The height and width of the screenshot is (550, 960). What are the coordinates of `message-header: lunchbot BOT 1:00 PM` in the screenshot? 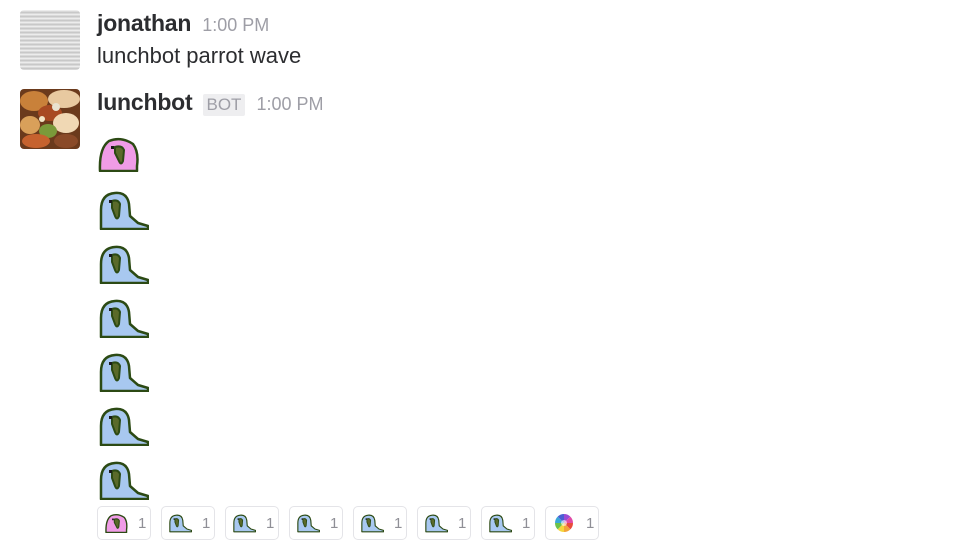 It's located at (210, 104).